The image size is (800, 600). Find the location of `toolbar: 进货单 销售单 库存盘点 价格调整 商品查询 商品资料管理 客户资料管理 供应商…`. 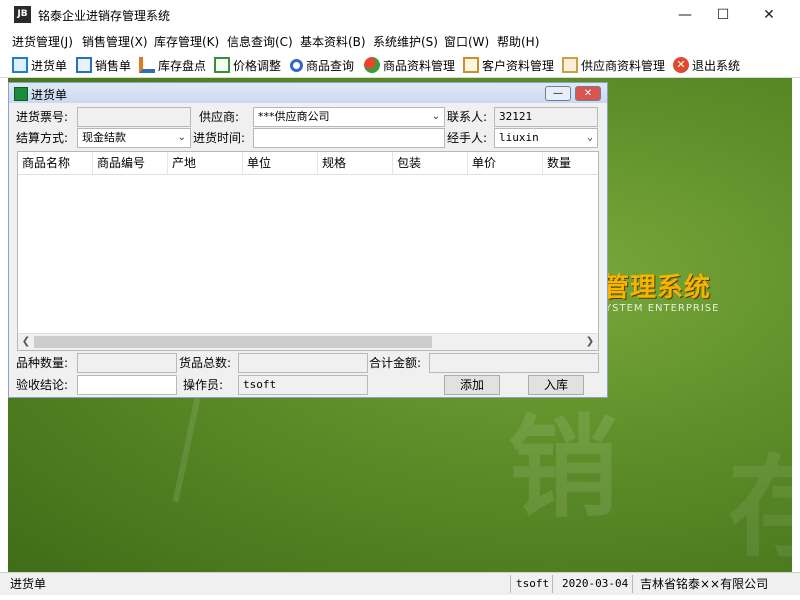

toolbar: 进货单 销售单 库存盘点 价格调整 商品查询 商品资料管理 客户资料管理 供应商… is located at coordinates (400, 65).